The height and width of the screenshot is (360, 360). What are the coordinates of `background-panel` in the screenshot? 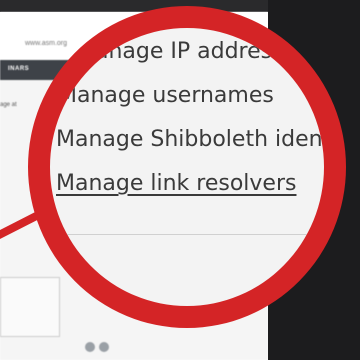 It's located at (30, 307).